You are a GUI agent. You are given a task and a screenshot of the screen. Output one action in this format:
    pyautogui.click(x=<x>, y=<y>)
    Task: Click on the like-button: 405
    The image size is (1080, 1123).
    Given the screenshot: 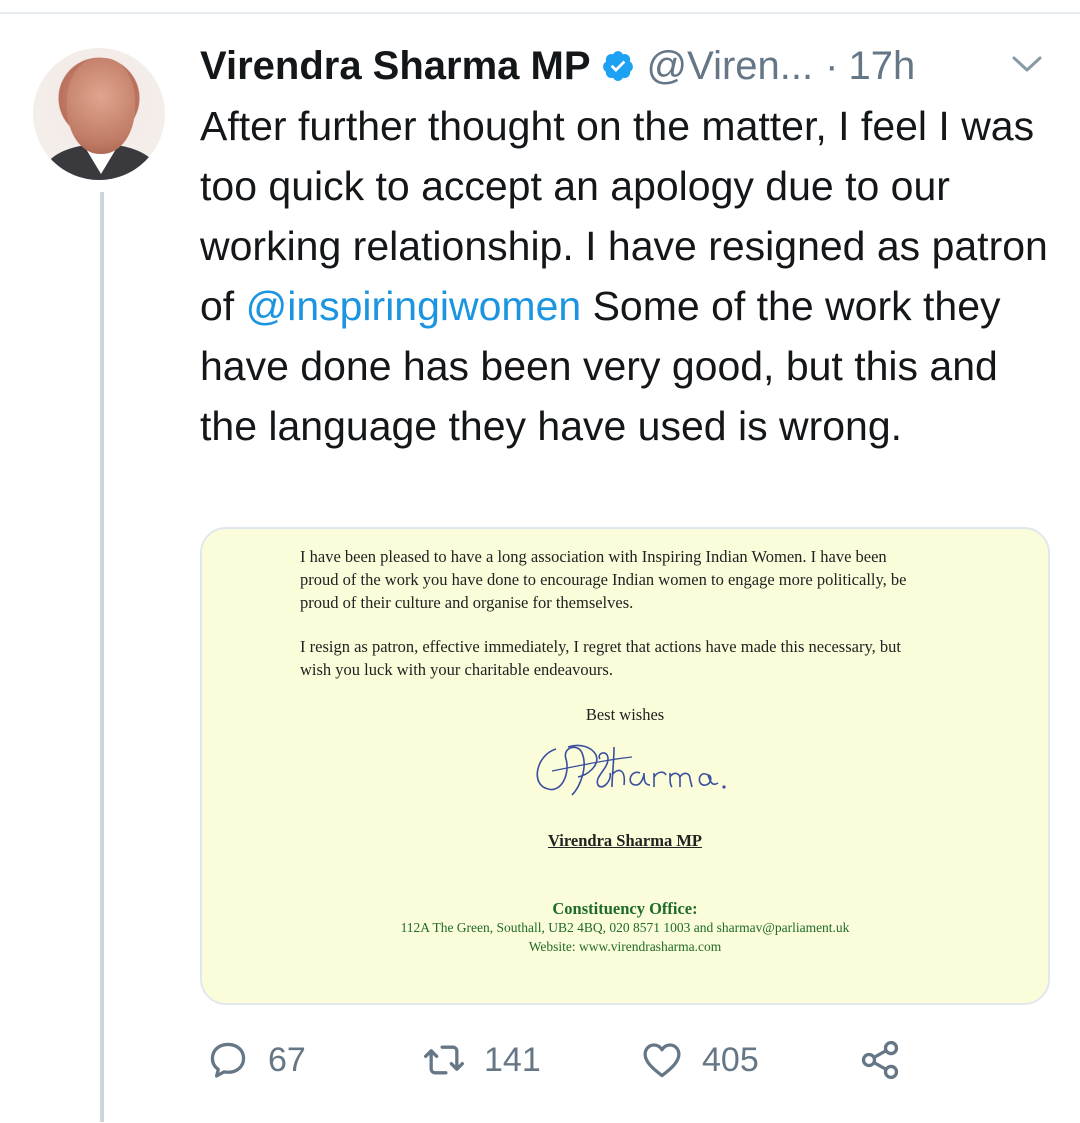 What is the action you would take?
    pyautogui.click(x=699, y=1060)
    